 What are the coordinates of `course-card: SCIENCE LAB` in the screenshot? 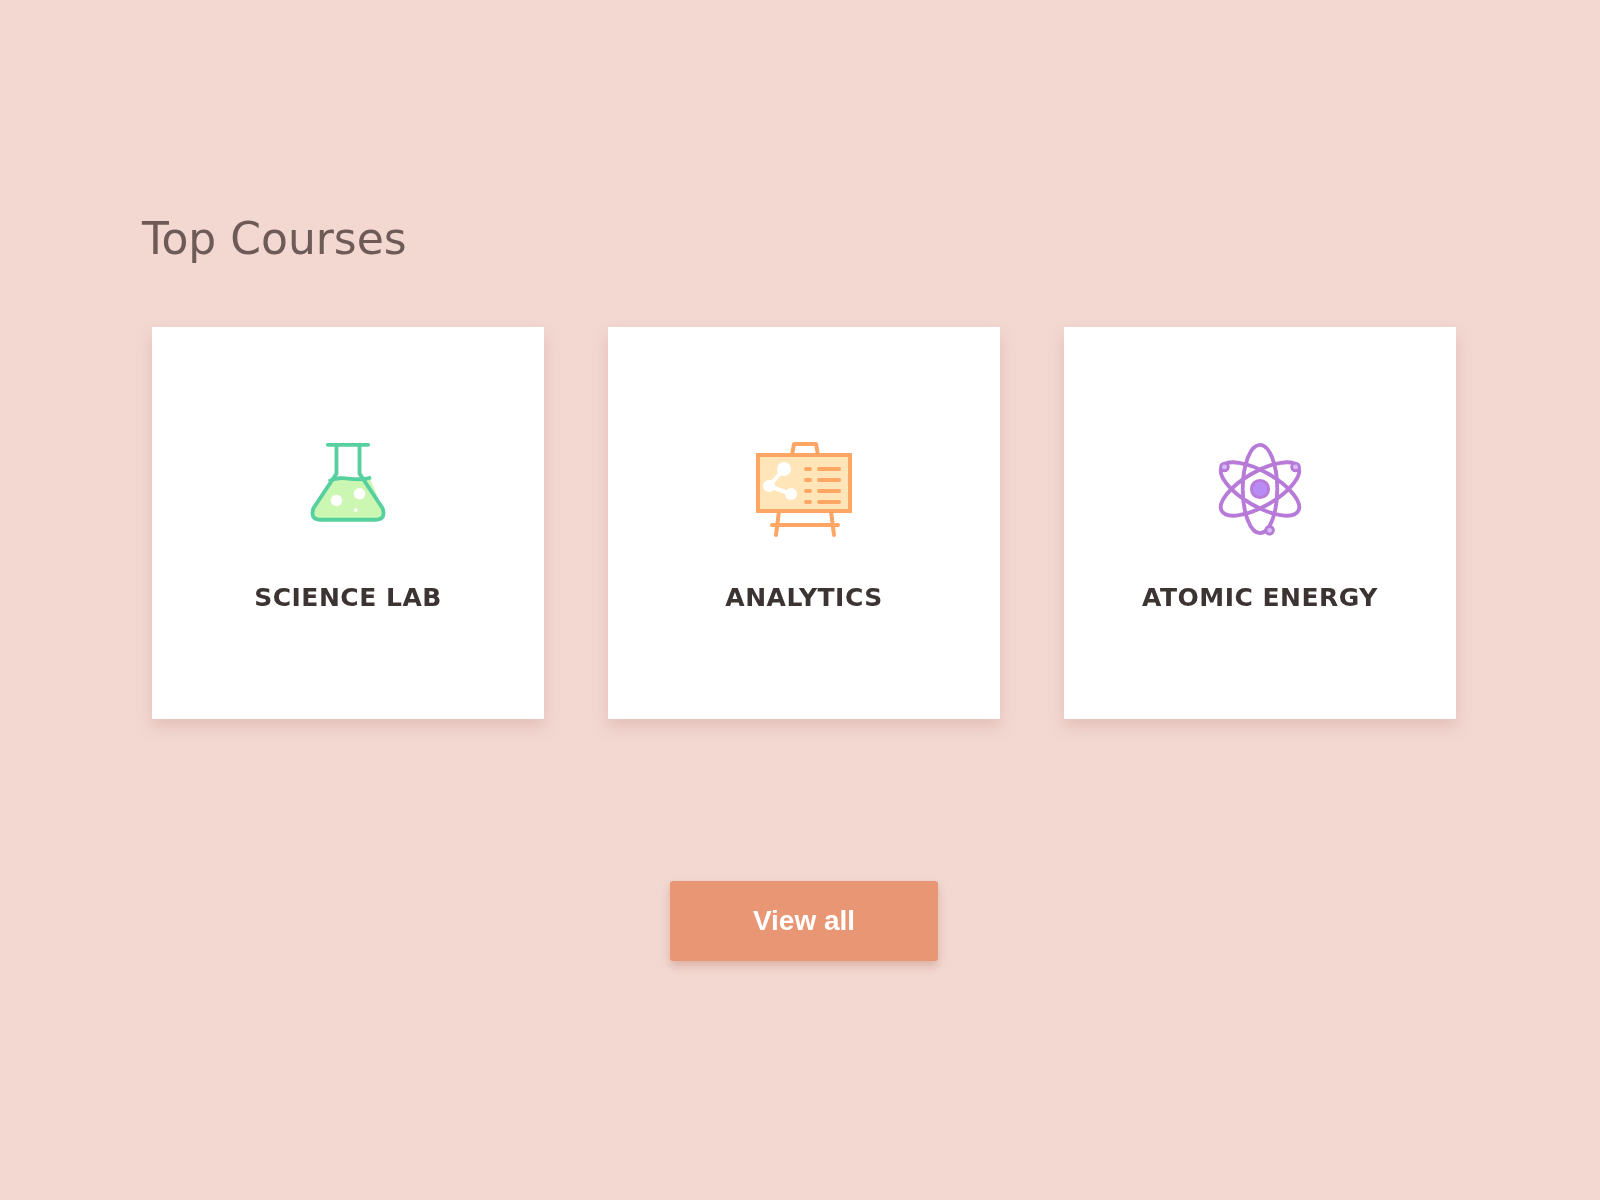 It's located at (348, 523).